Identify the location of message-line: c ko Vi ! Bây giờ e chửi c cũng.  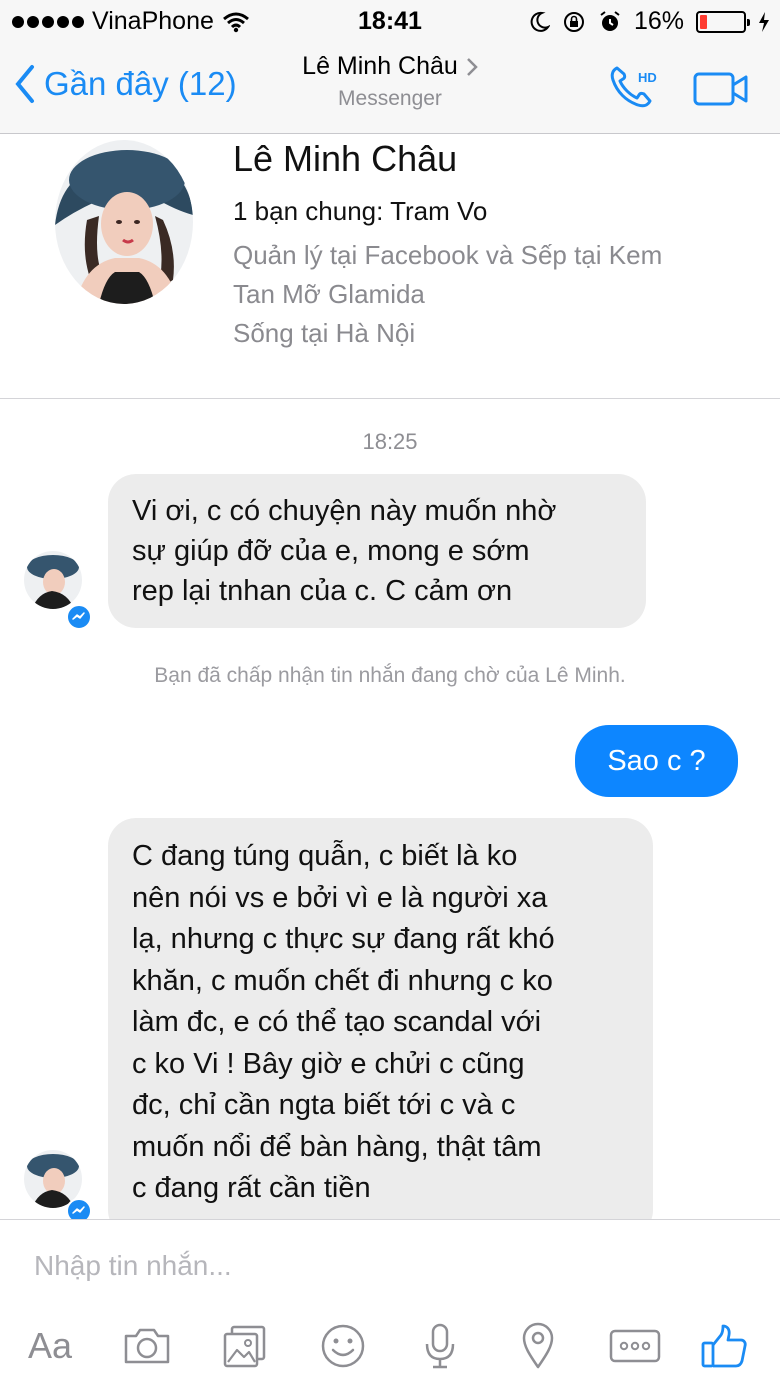
(328, 1063).